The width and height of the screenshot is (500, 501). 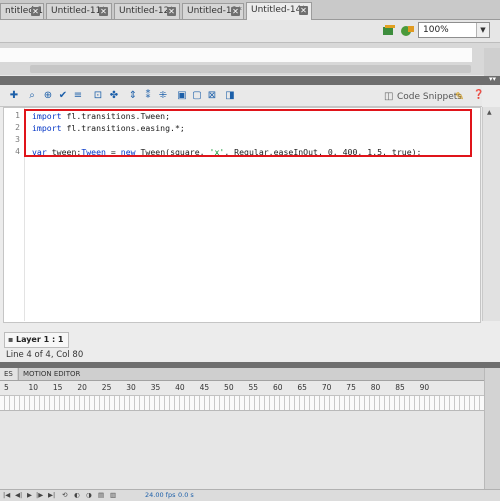 I want to click on tab-untitled-14: Untitled-14* ✕, so click(x=279, y=11).